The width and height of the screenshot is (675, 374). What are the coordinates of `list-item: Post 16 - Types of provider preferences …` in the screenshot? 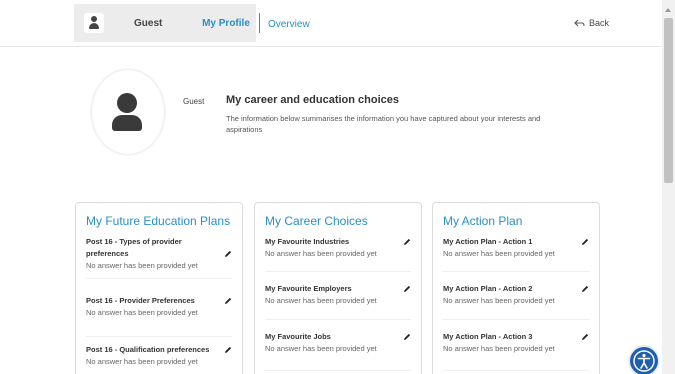 It's located at (159, 257).